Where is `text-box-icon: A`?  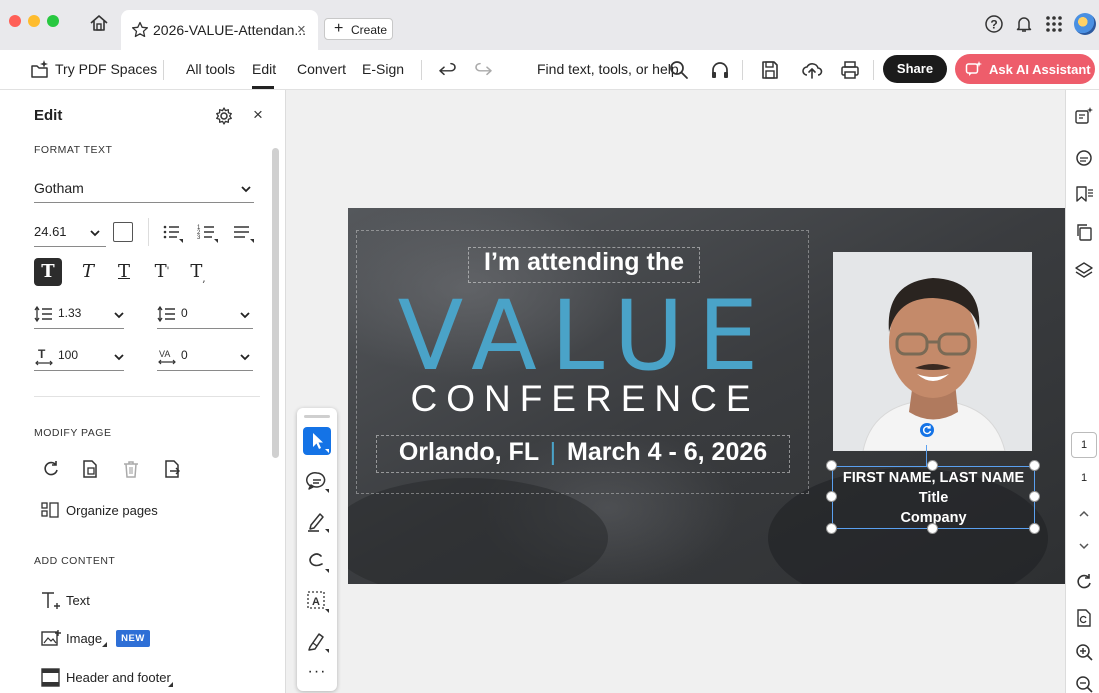 text-box-icon: A is located at coordinates (317, 601).